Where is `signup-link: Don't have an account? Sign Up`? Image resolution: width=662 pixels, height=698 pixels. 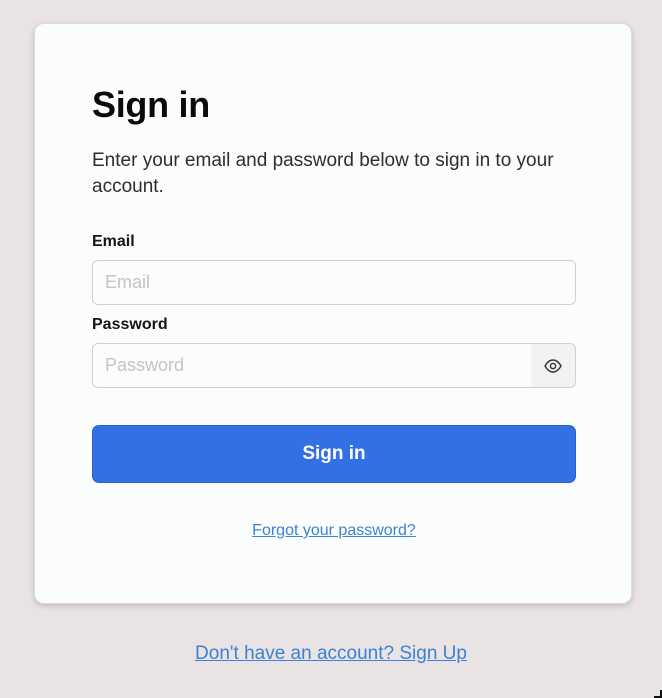
signup-link: Don't have an account? Sign Up is located at coordinates (331, 653).